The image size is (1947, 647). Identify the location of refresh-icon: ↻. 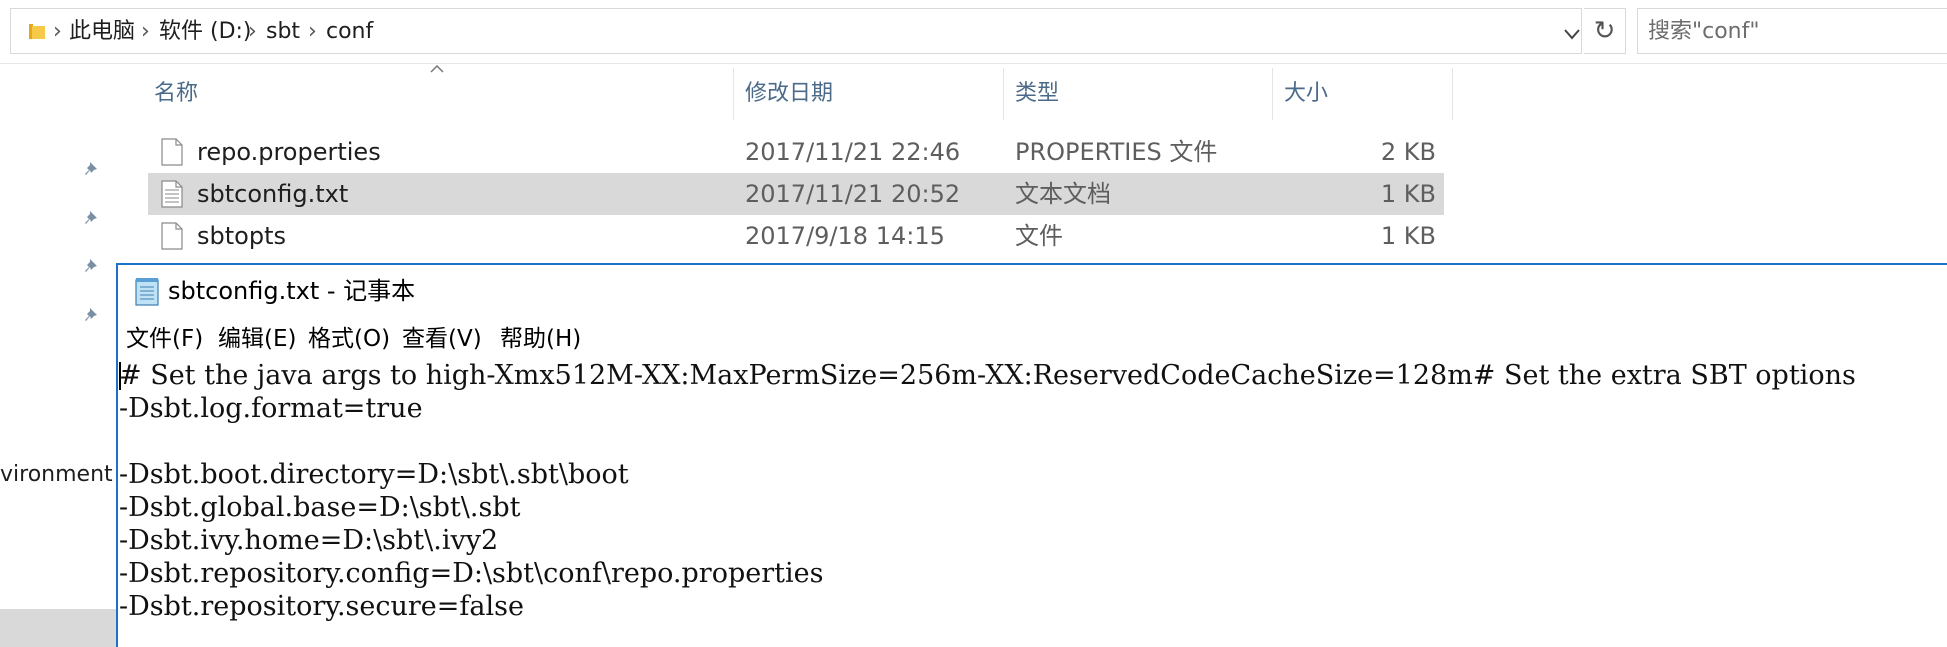
(1604, 31).